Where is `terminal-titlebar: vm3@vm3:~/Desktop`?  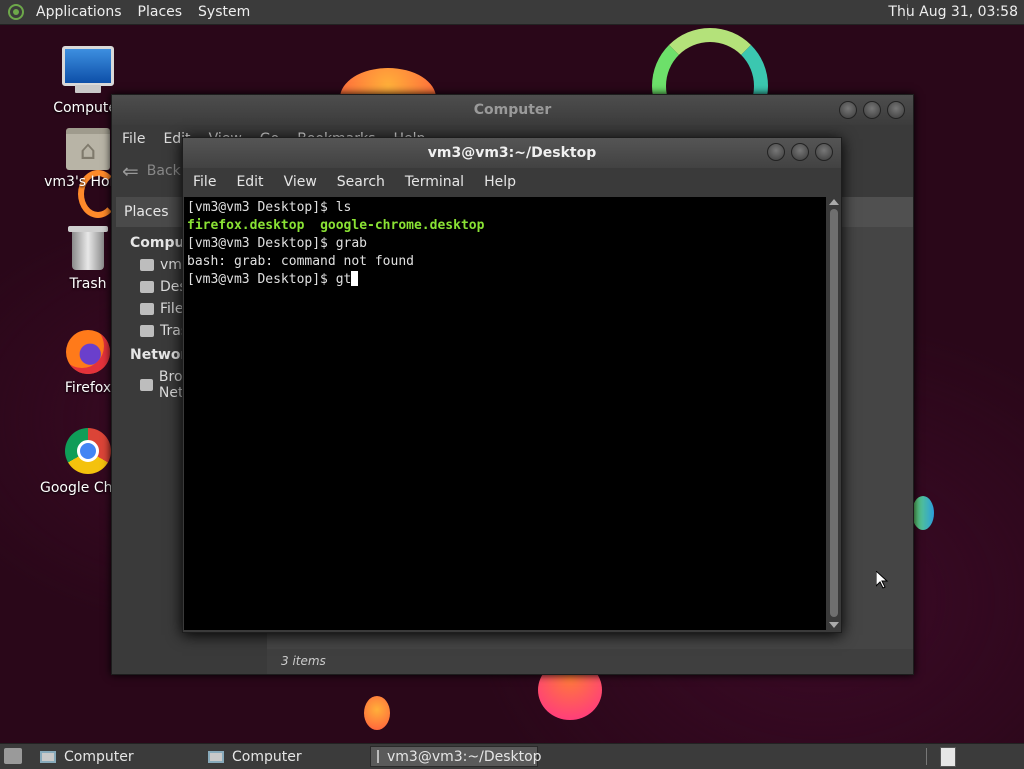
terminal-titlebar: vm3@vm3:~/Desktop is located at coordinates (512, 153).